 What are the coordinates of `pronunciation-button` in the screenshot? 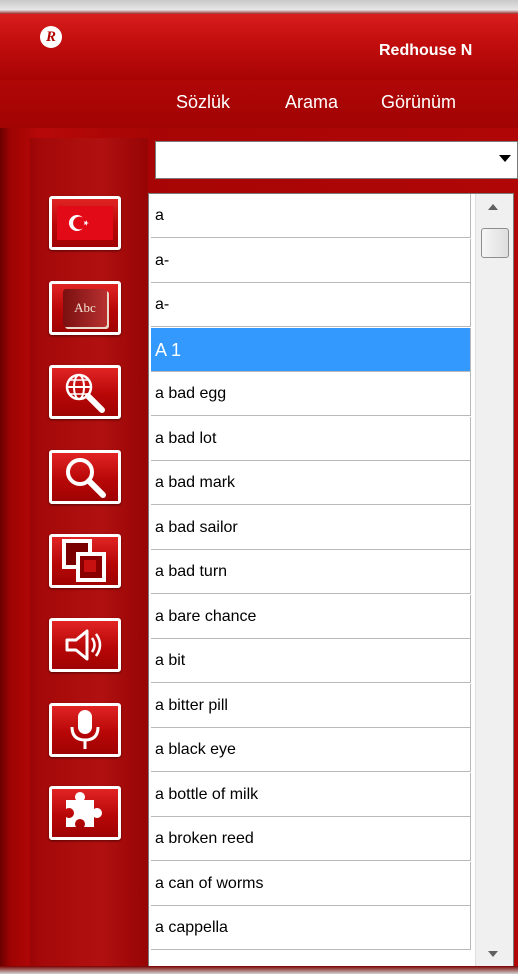 It's located at (85, 645).